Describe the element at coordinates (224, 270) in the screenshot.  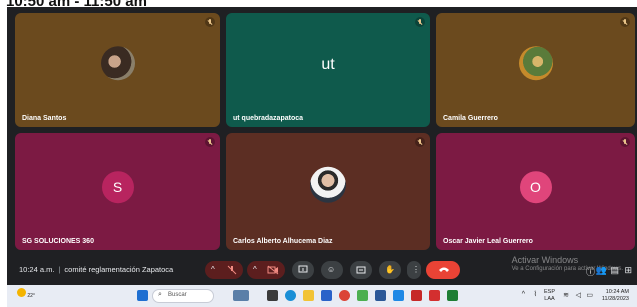
I see `mic-control-group: ^` at that location.